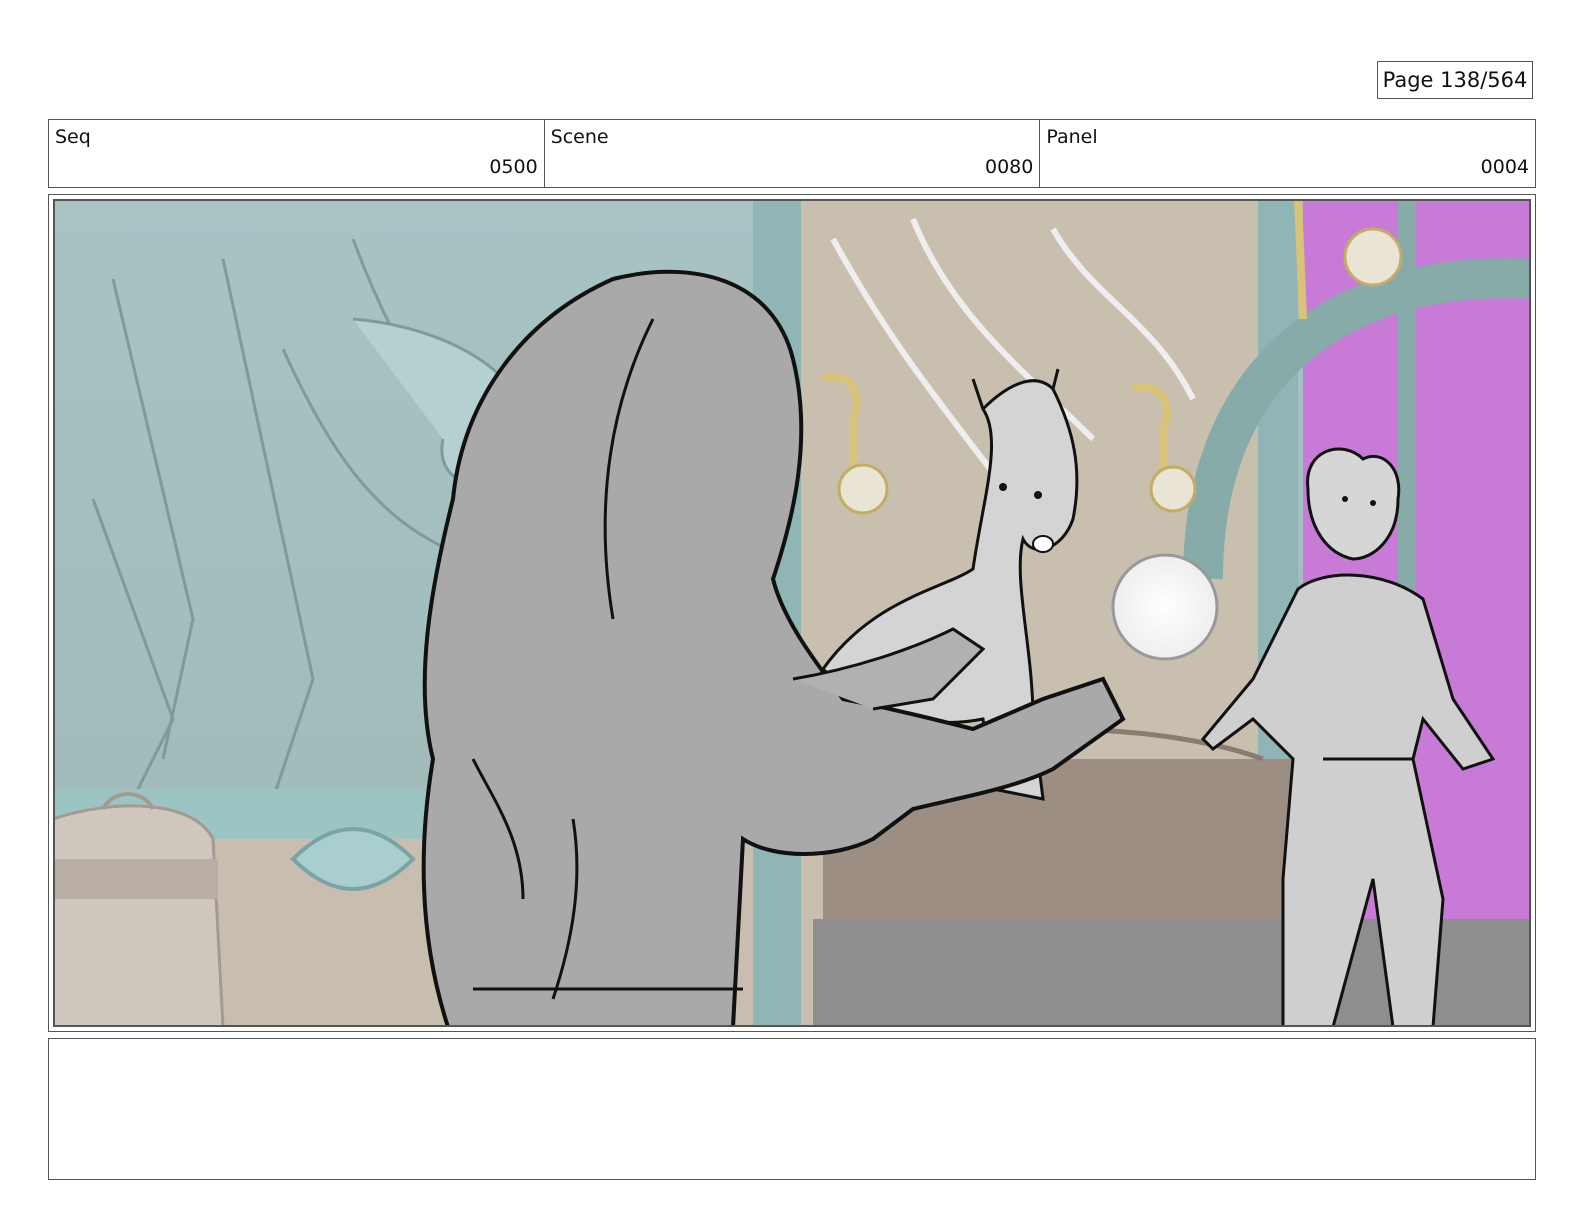  I want to click on panel-label: Panel, so click(1072, 137).